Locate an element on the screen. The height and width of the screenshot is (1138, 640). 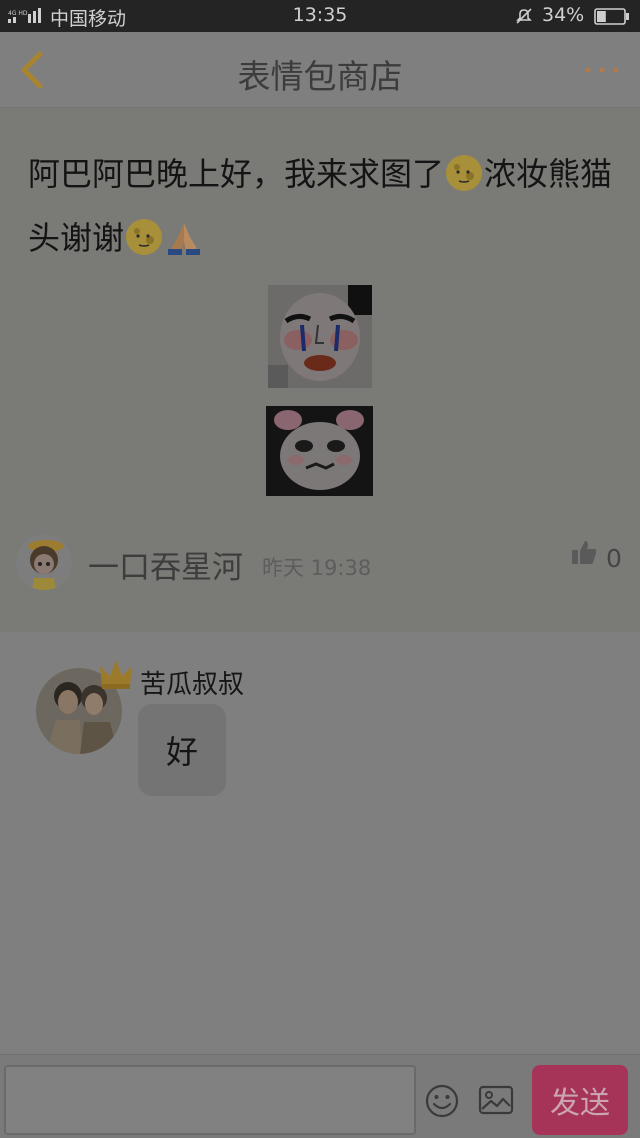
image-picker-icon is located at coordinates (496, 1100).